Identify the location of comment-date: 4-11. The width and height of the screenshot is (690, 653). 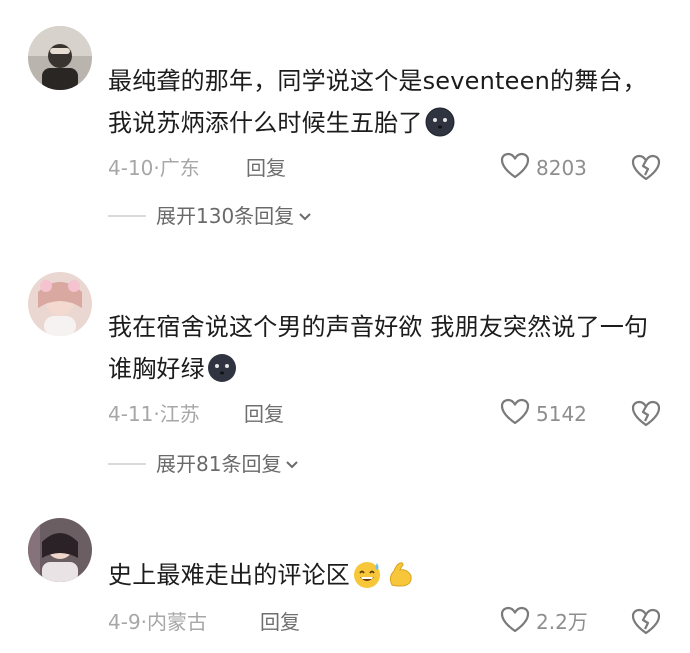
(131, 414).